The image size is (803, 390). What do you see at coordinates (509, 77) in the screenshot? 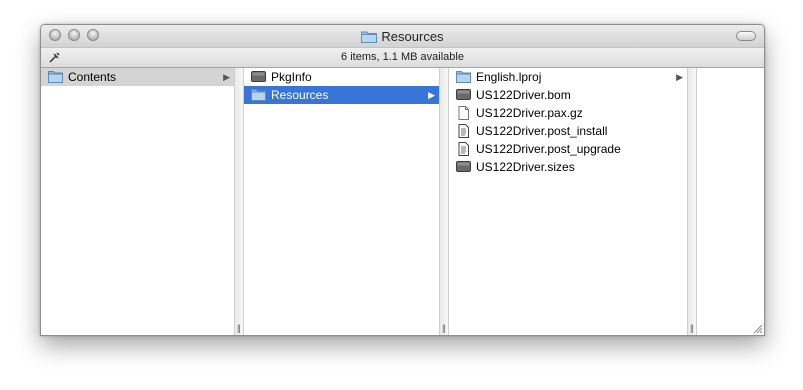
I see `list-item-label: English.lproj` at bounding box center [509, 77].